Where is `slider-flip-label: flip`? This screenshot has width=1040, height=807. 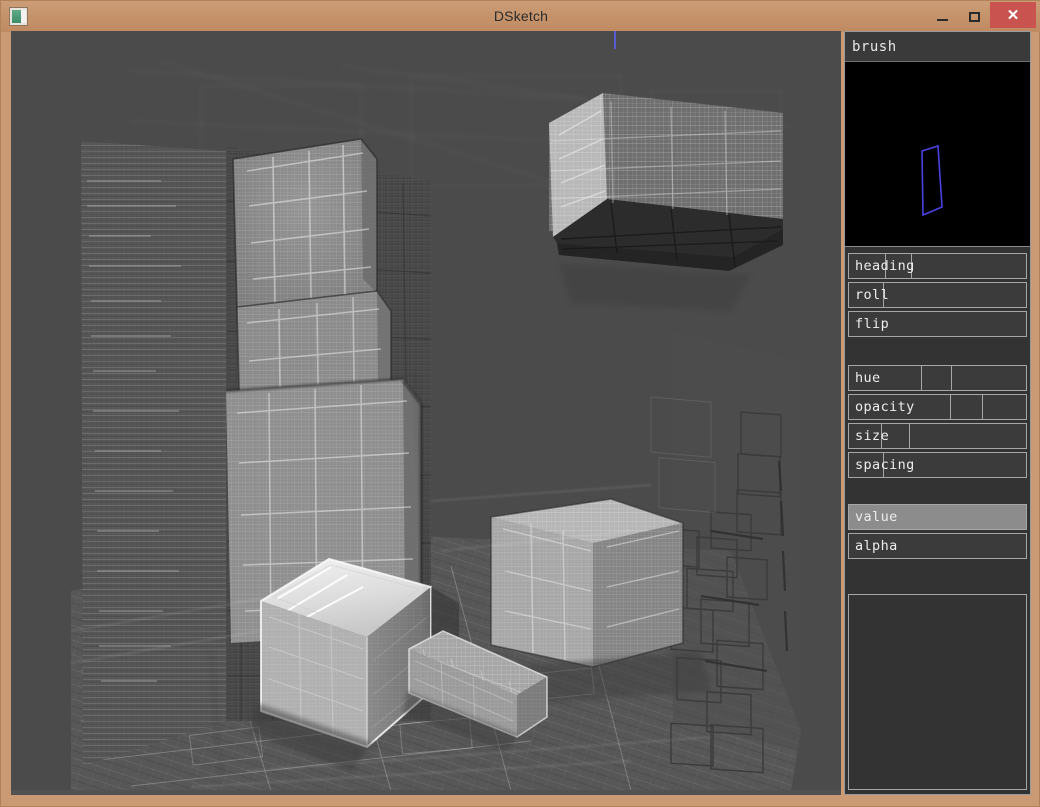 slider-flip-label: flip is located at coordinates (872, 324).